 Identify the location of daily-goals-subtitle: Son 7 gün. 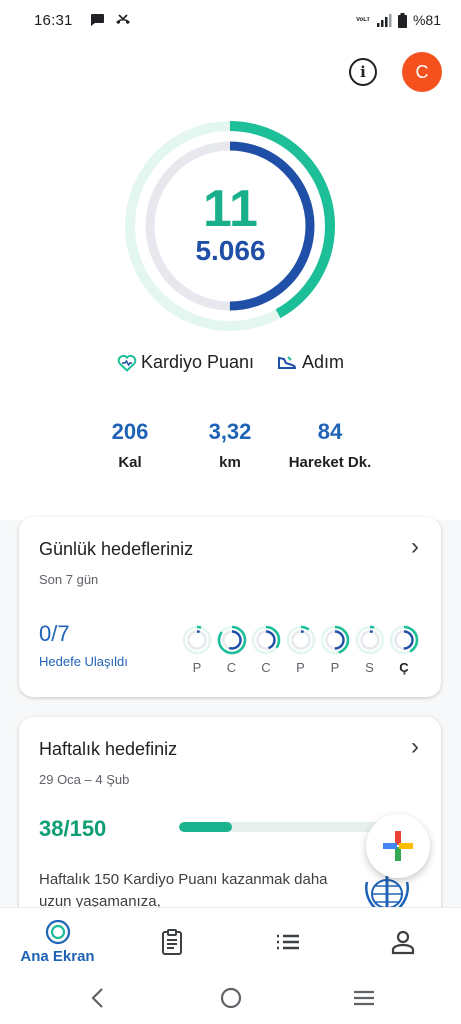
(69, 579).